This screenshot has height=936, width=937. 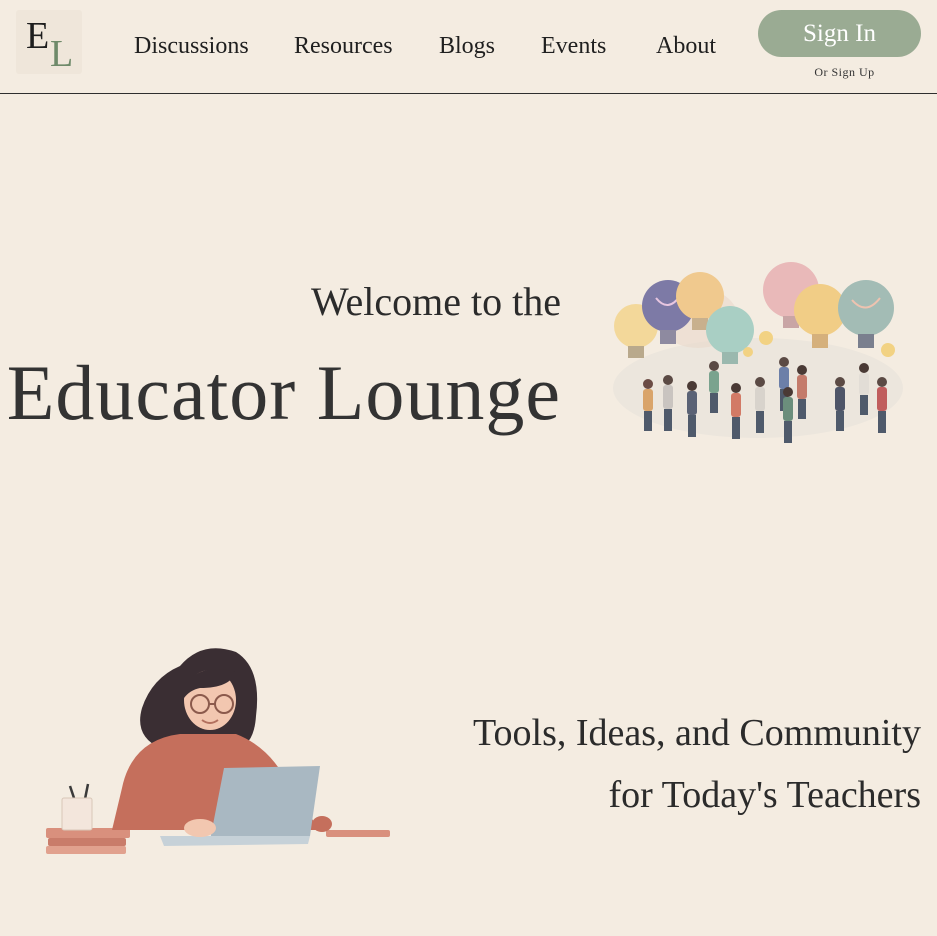 I want to click on welcome-text: Welcome to the, so click(x=435, y=301).